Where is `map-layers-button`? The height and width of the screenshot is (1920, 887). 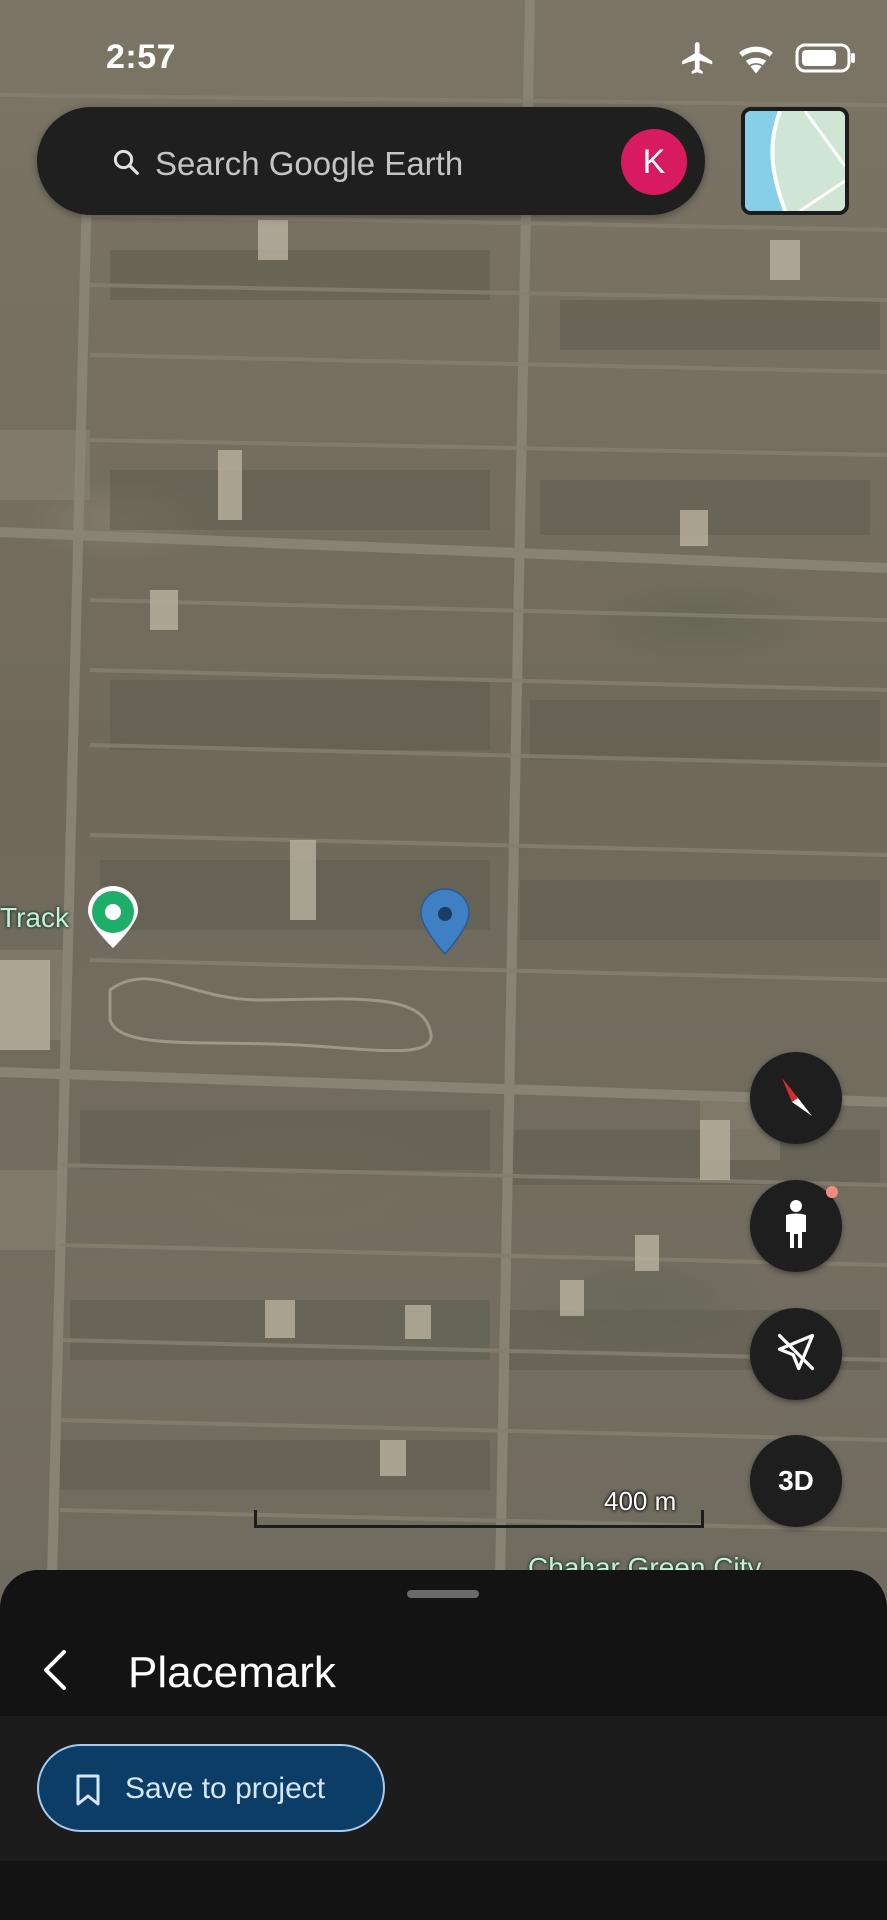
map-layers-button is located at coordinates (795, 161).